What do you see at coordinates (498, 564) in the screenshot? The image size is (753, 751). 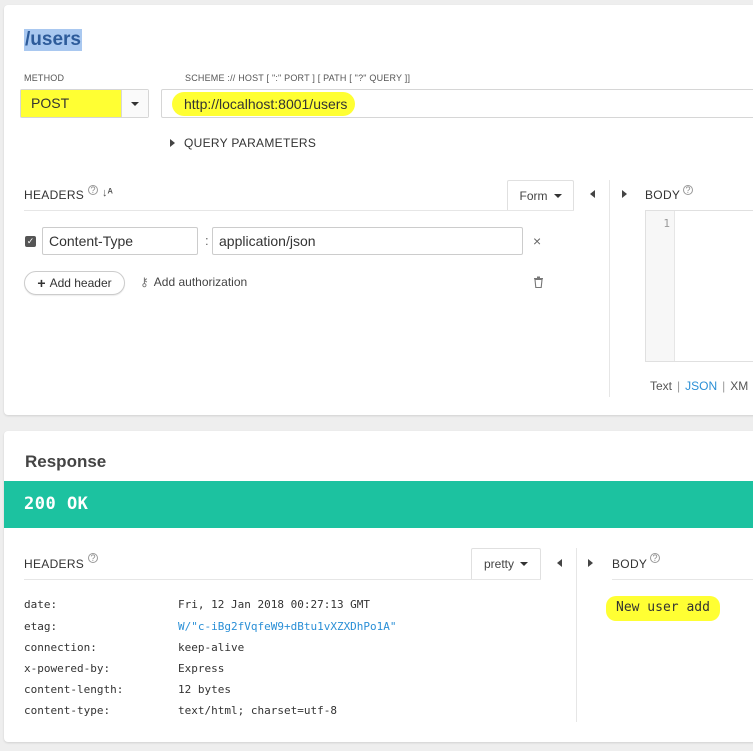 I see `format-label: pretty` at bounding box center [498, 564].